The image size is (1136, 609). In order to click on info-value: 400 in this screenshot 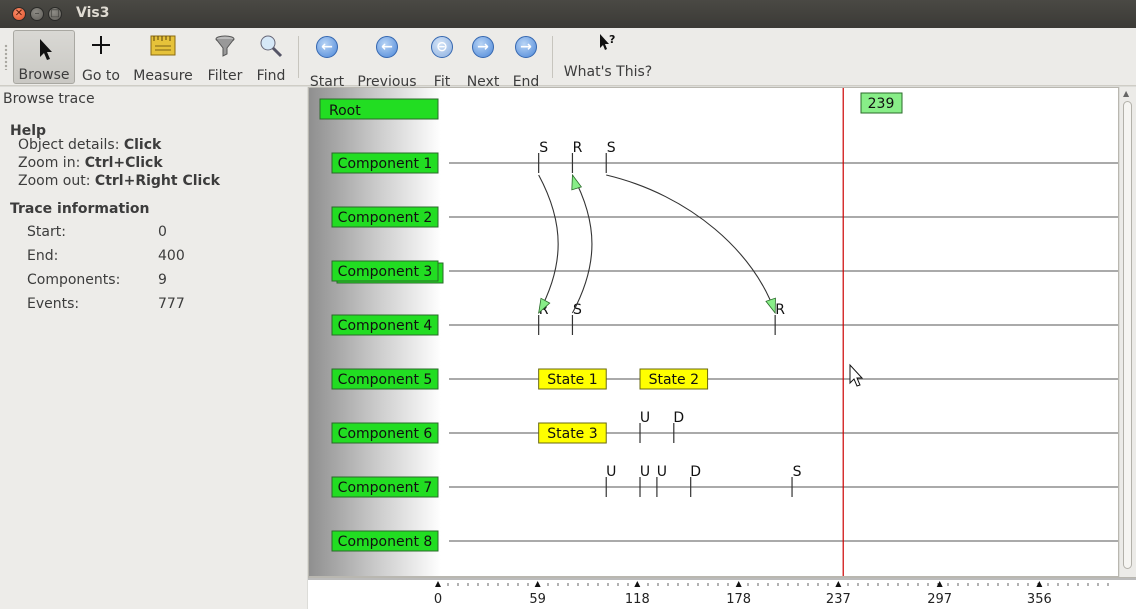, I will do `click(171, 256)`.